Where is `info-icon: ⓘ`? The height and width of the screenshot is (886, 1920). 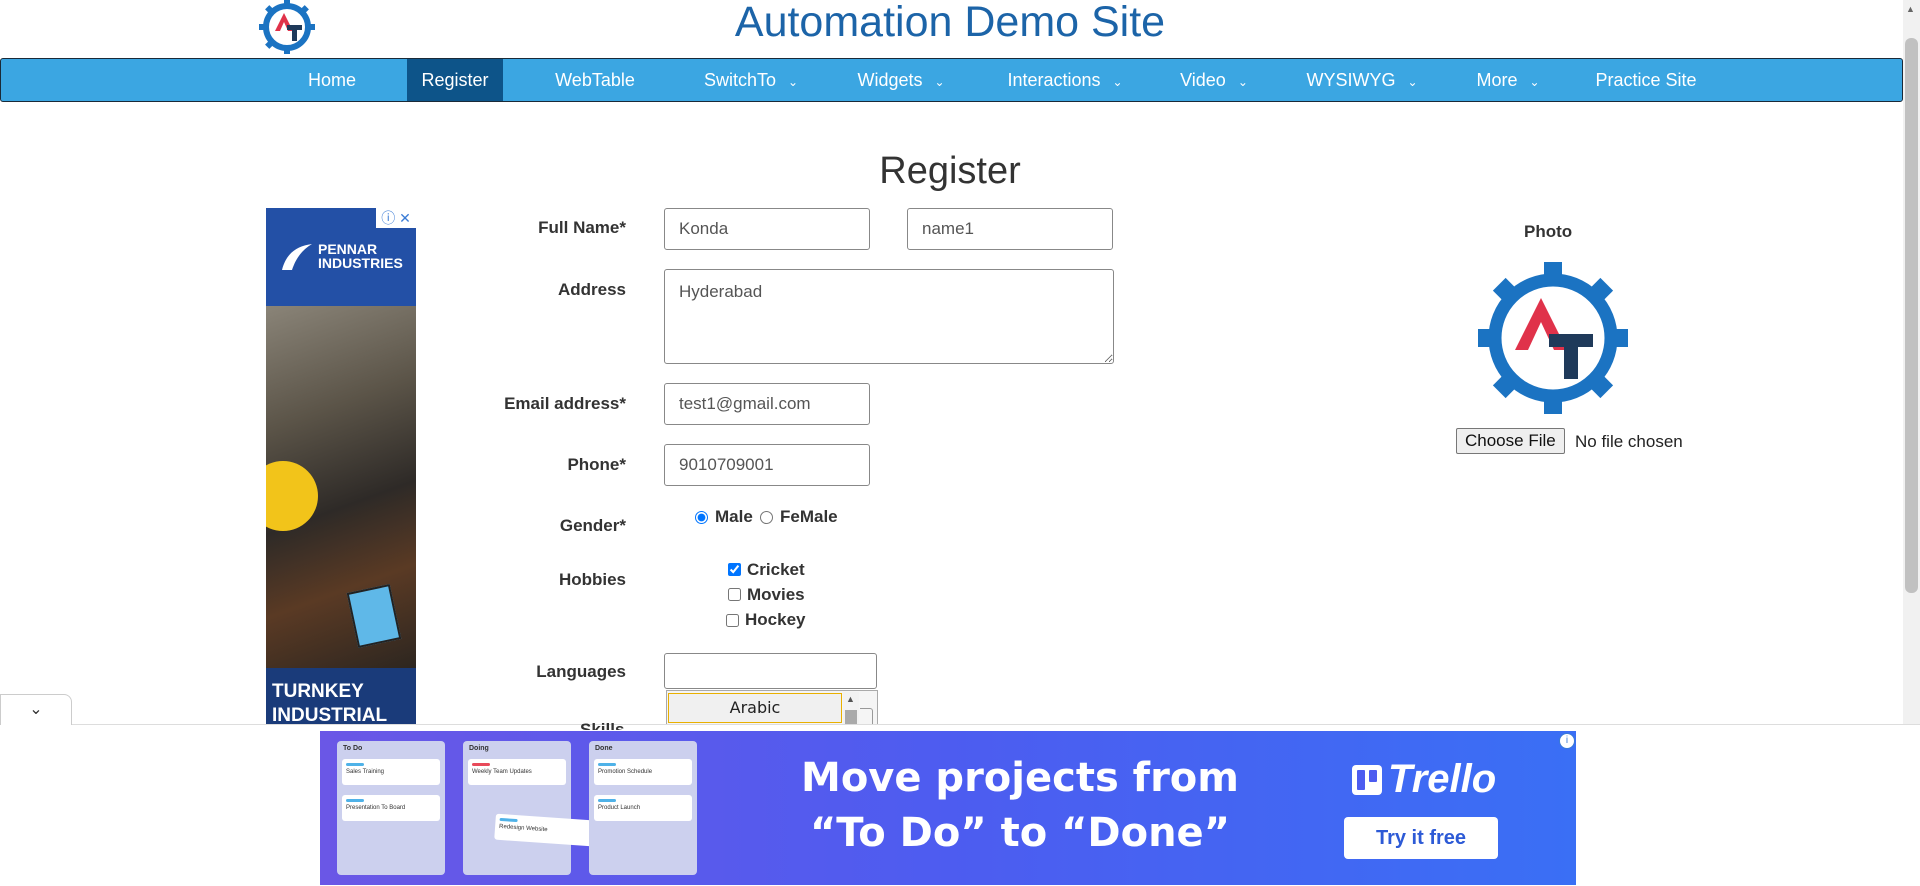 info-icon: ⓘ is located at coordinates (388, 218).